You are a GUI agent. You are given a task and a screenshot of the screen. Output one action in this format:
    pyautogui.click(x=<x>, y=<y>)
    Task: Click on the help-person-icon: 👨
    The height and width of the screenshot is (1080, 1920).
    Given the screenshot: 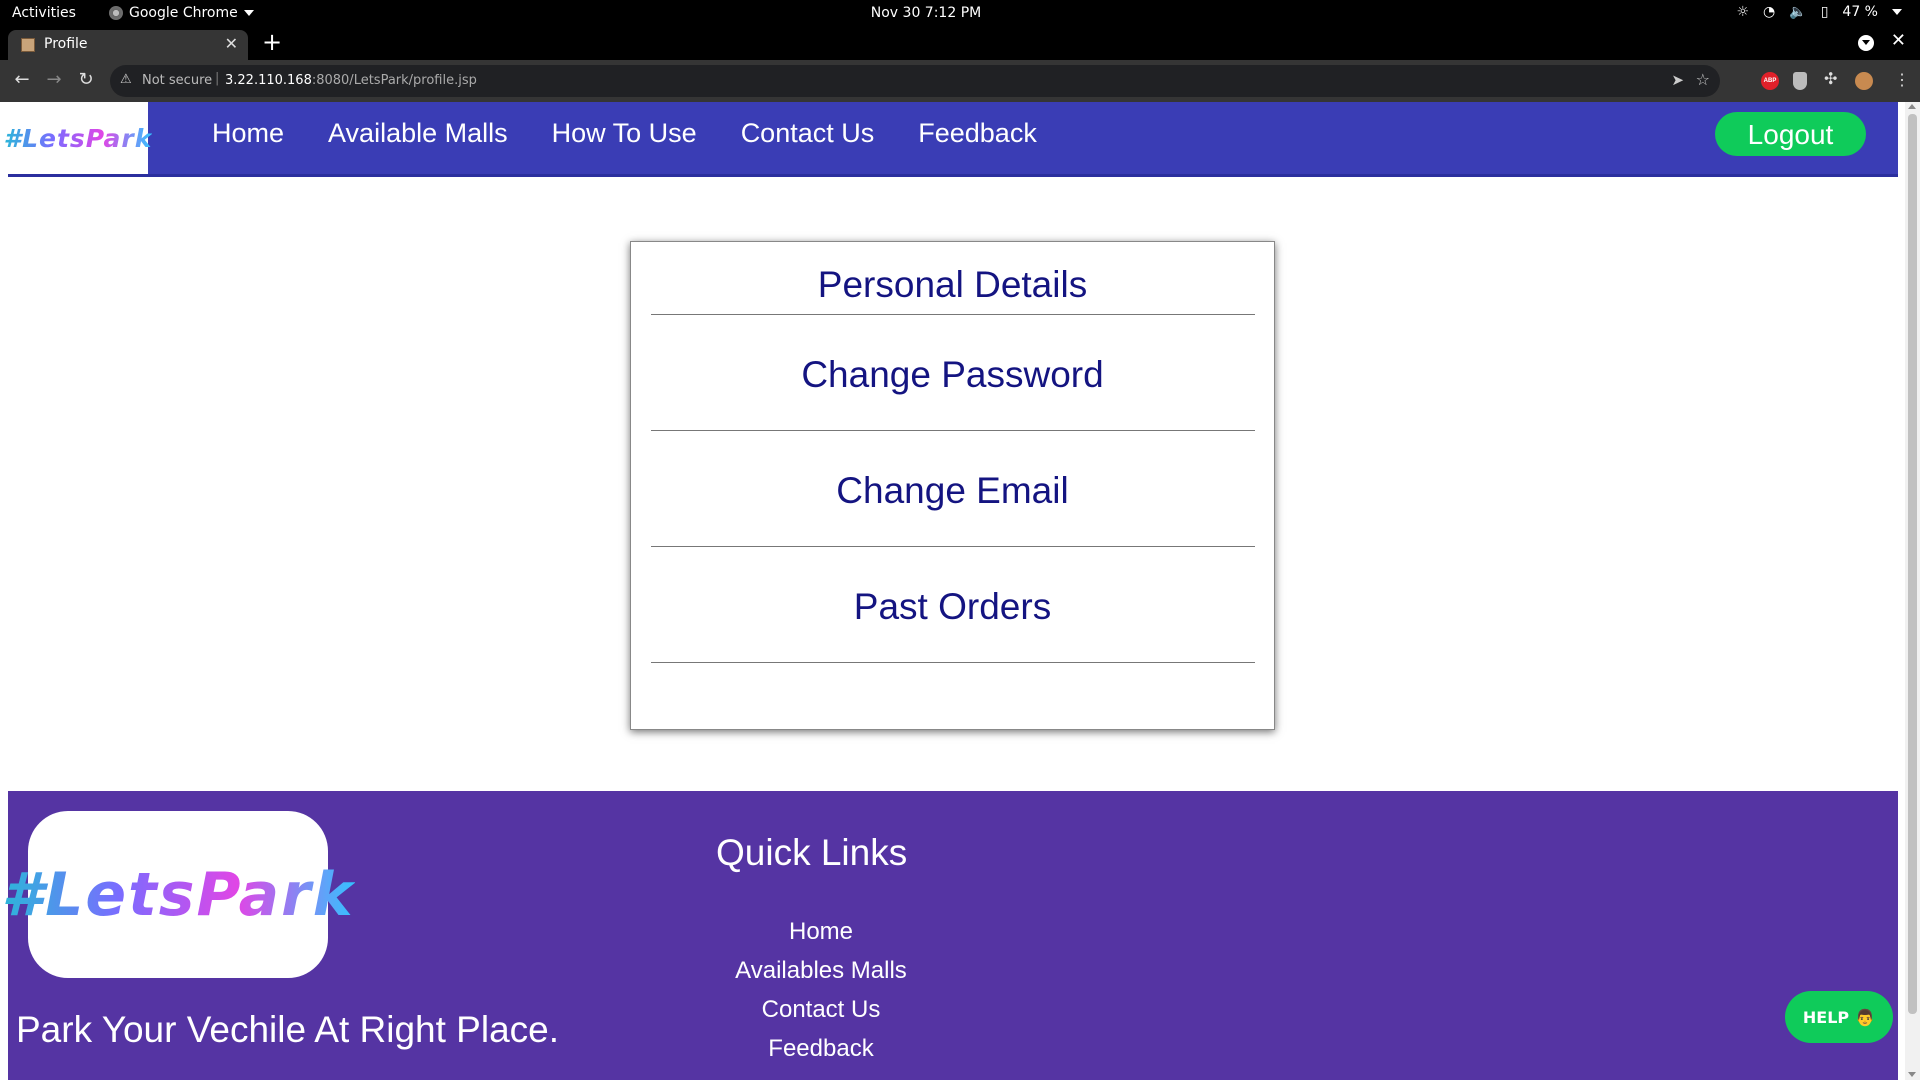 What is the action you would take?
    pyautogui.click(x=1865, y=1017)
    